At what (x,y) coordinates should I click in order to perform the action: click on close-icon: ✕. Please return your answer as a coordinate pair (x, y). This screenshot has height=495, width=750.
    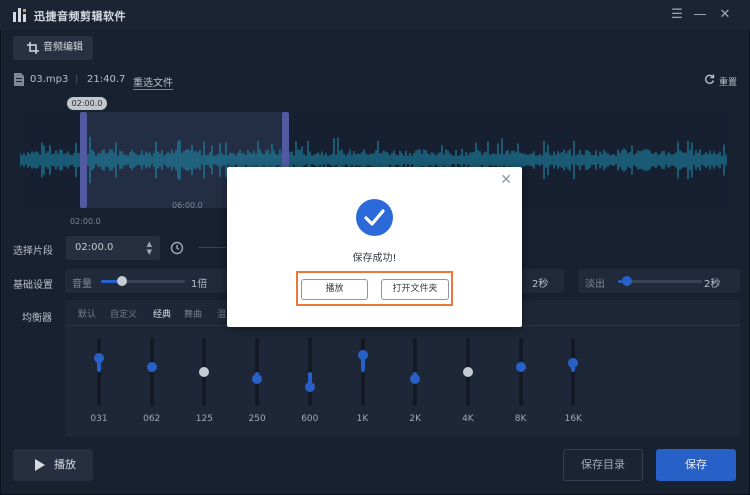
    Looking at the image, I should click on (506, 180).